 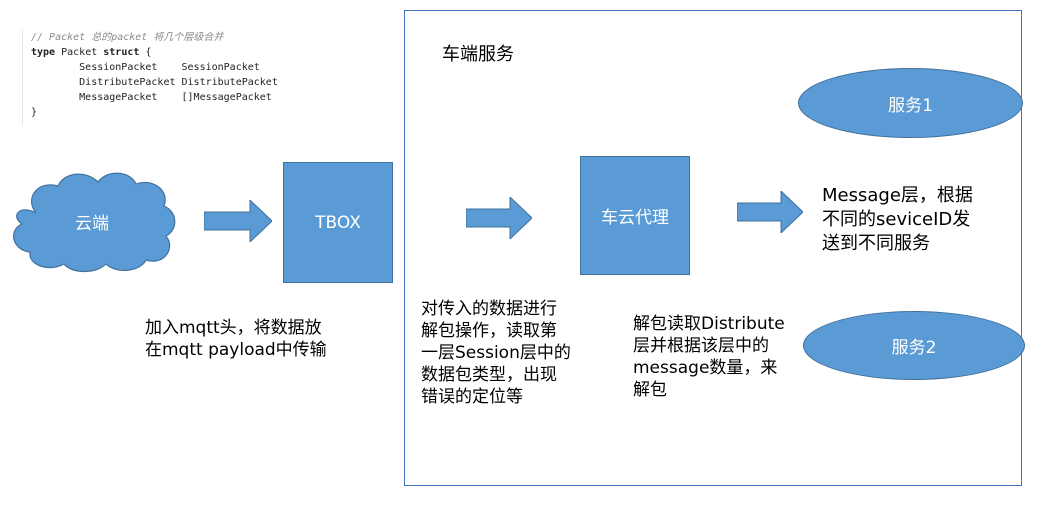 What do you see at coordinates (79, 52) in the screenshot?
I see `code-struct-name: Packet` at bounding box center [79, 52].